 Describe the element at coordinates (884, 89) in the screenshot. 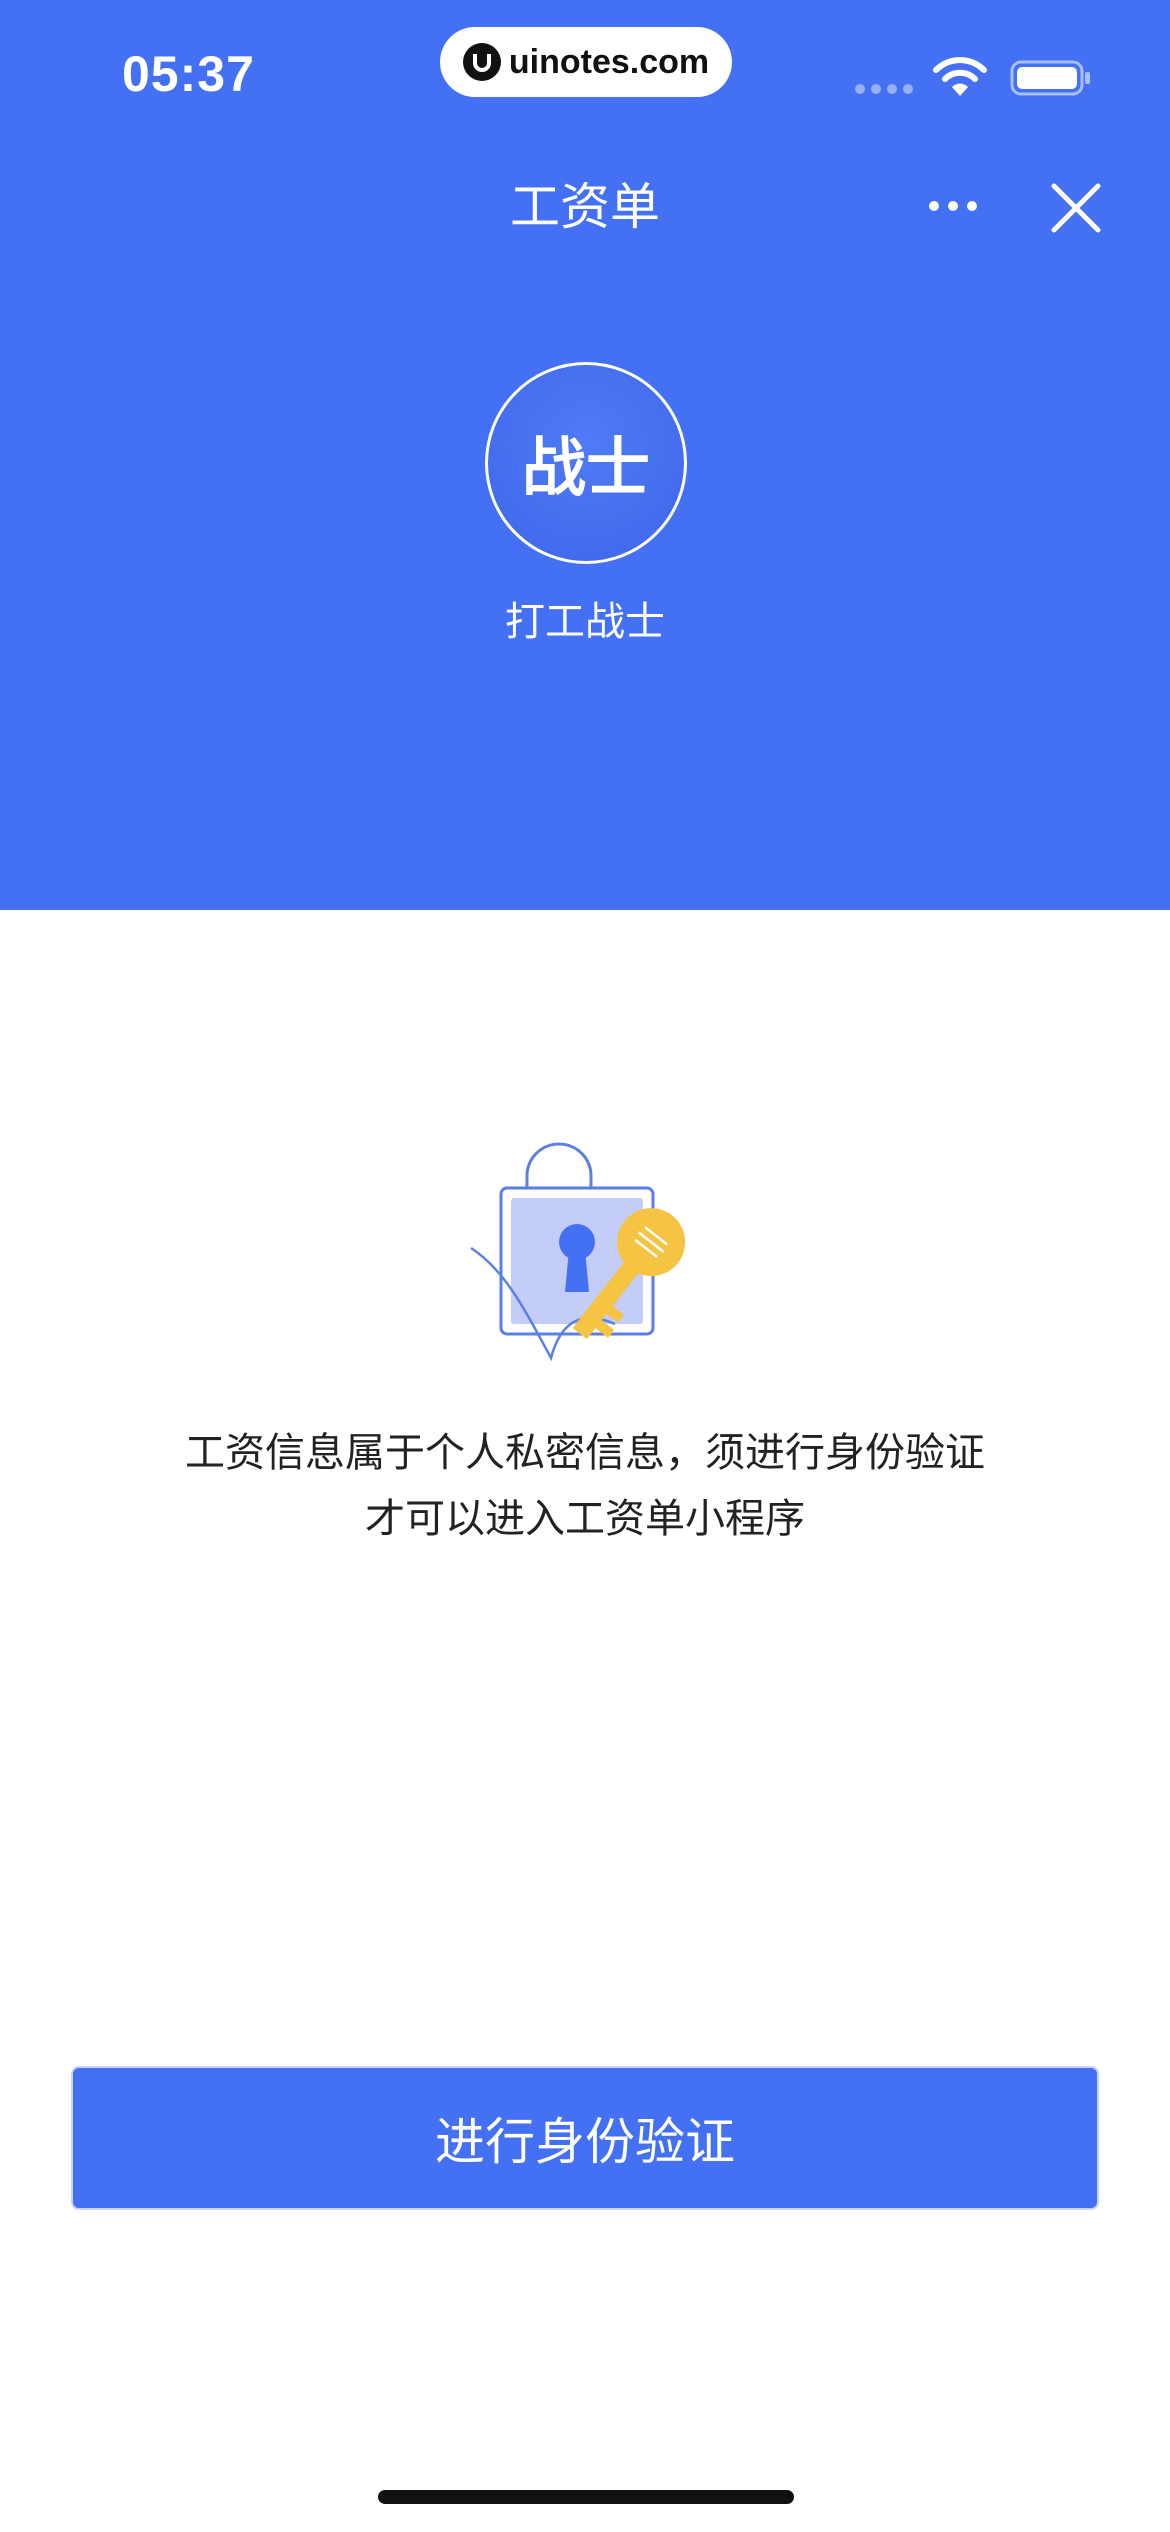

I see `cellular-signal-icon` at that location.